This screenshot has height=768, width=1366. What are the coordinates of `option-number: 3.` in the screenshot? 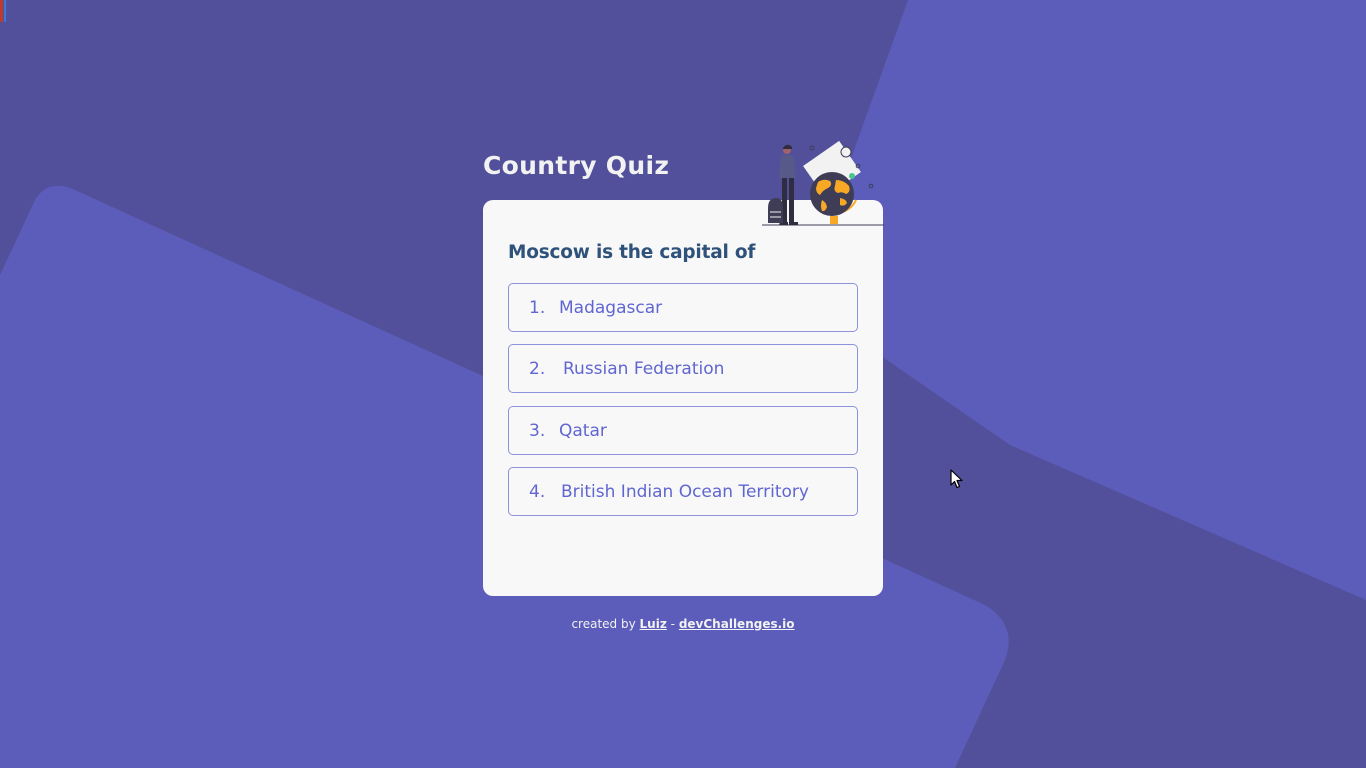 It's located at (537, 430).